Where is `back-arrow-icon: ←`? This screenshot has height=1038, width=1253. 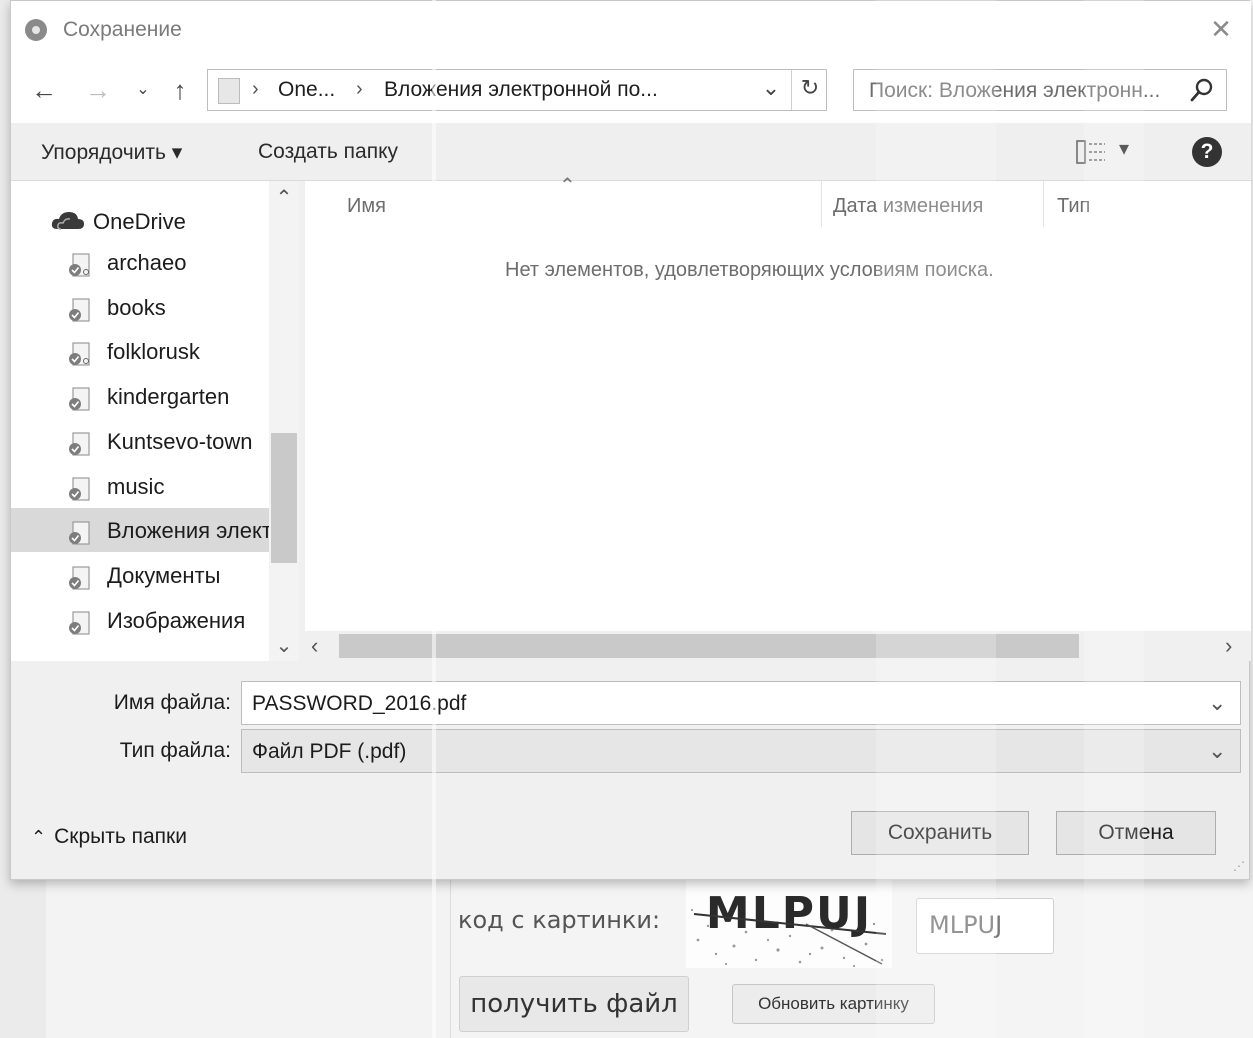
back-arrow-icon: ← is located at coordinates (44, 90).